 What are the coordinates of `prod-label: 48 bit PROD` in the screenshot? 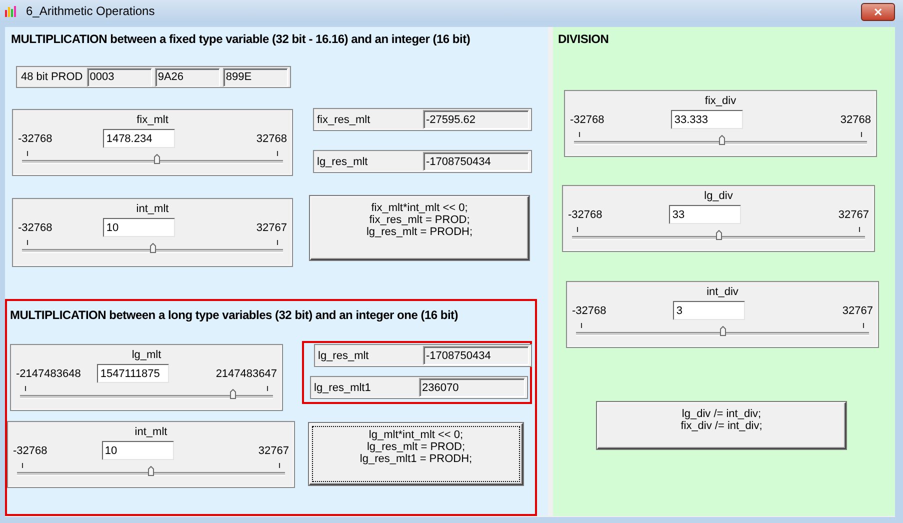 It's located at (52, 77).